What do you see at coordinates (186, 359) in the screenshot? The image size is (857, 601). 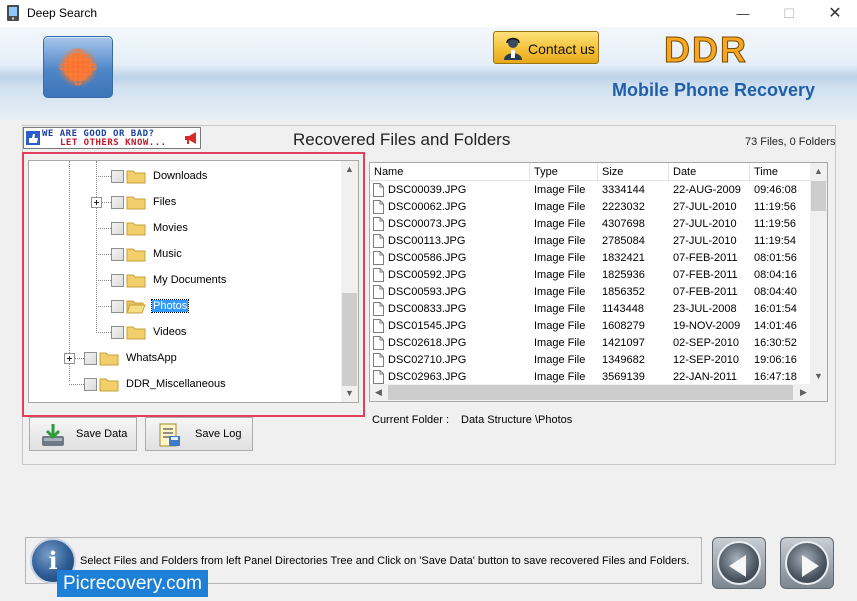 I see `tree-item-whatsapp: WhatsApp` at bounding box center [186, 359].